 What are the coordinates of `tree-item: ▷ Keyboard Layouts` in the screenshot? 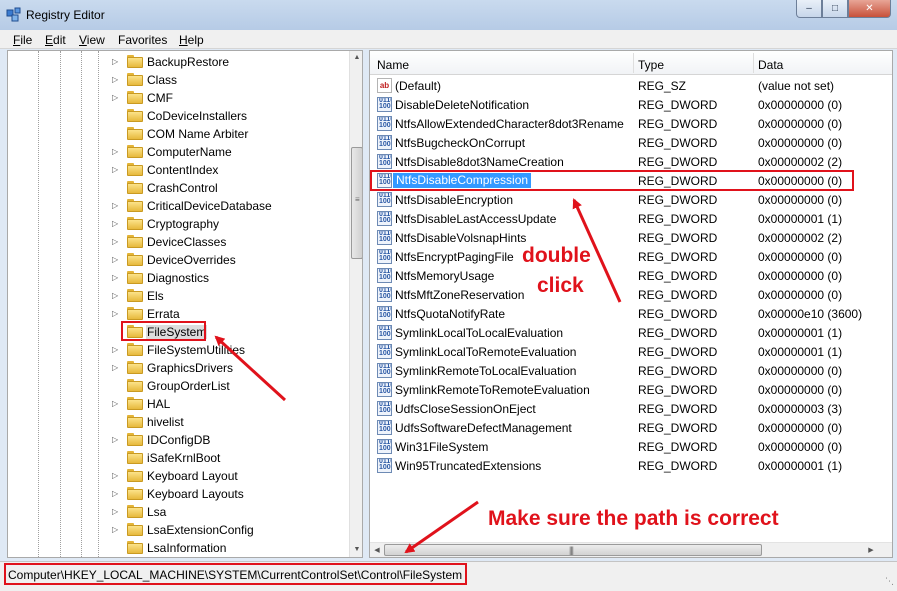 It's located at (178, 494).